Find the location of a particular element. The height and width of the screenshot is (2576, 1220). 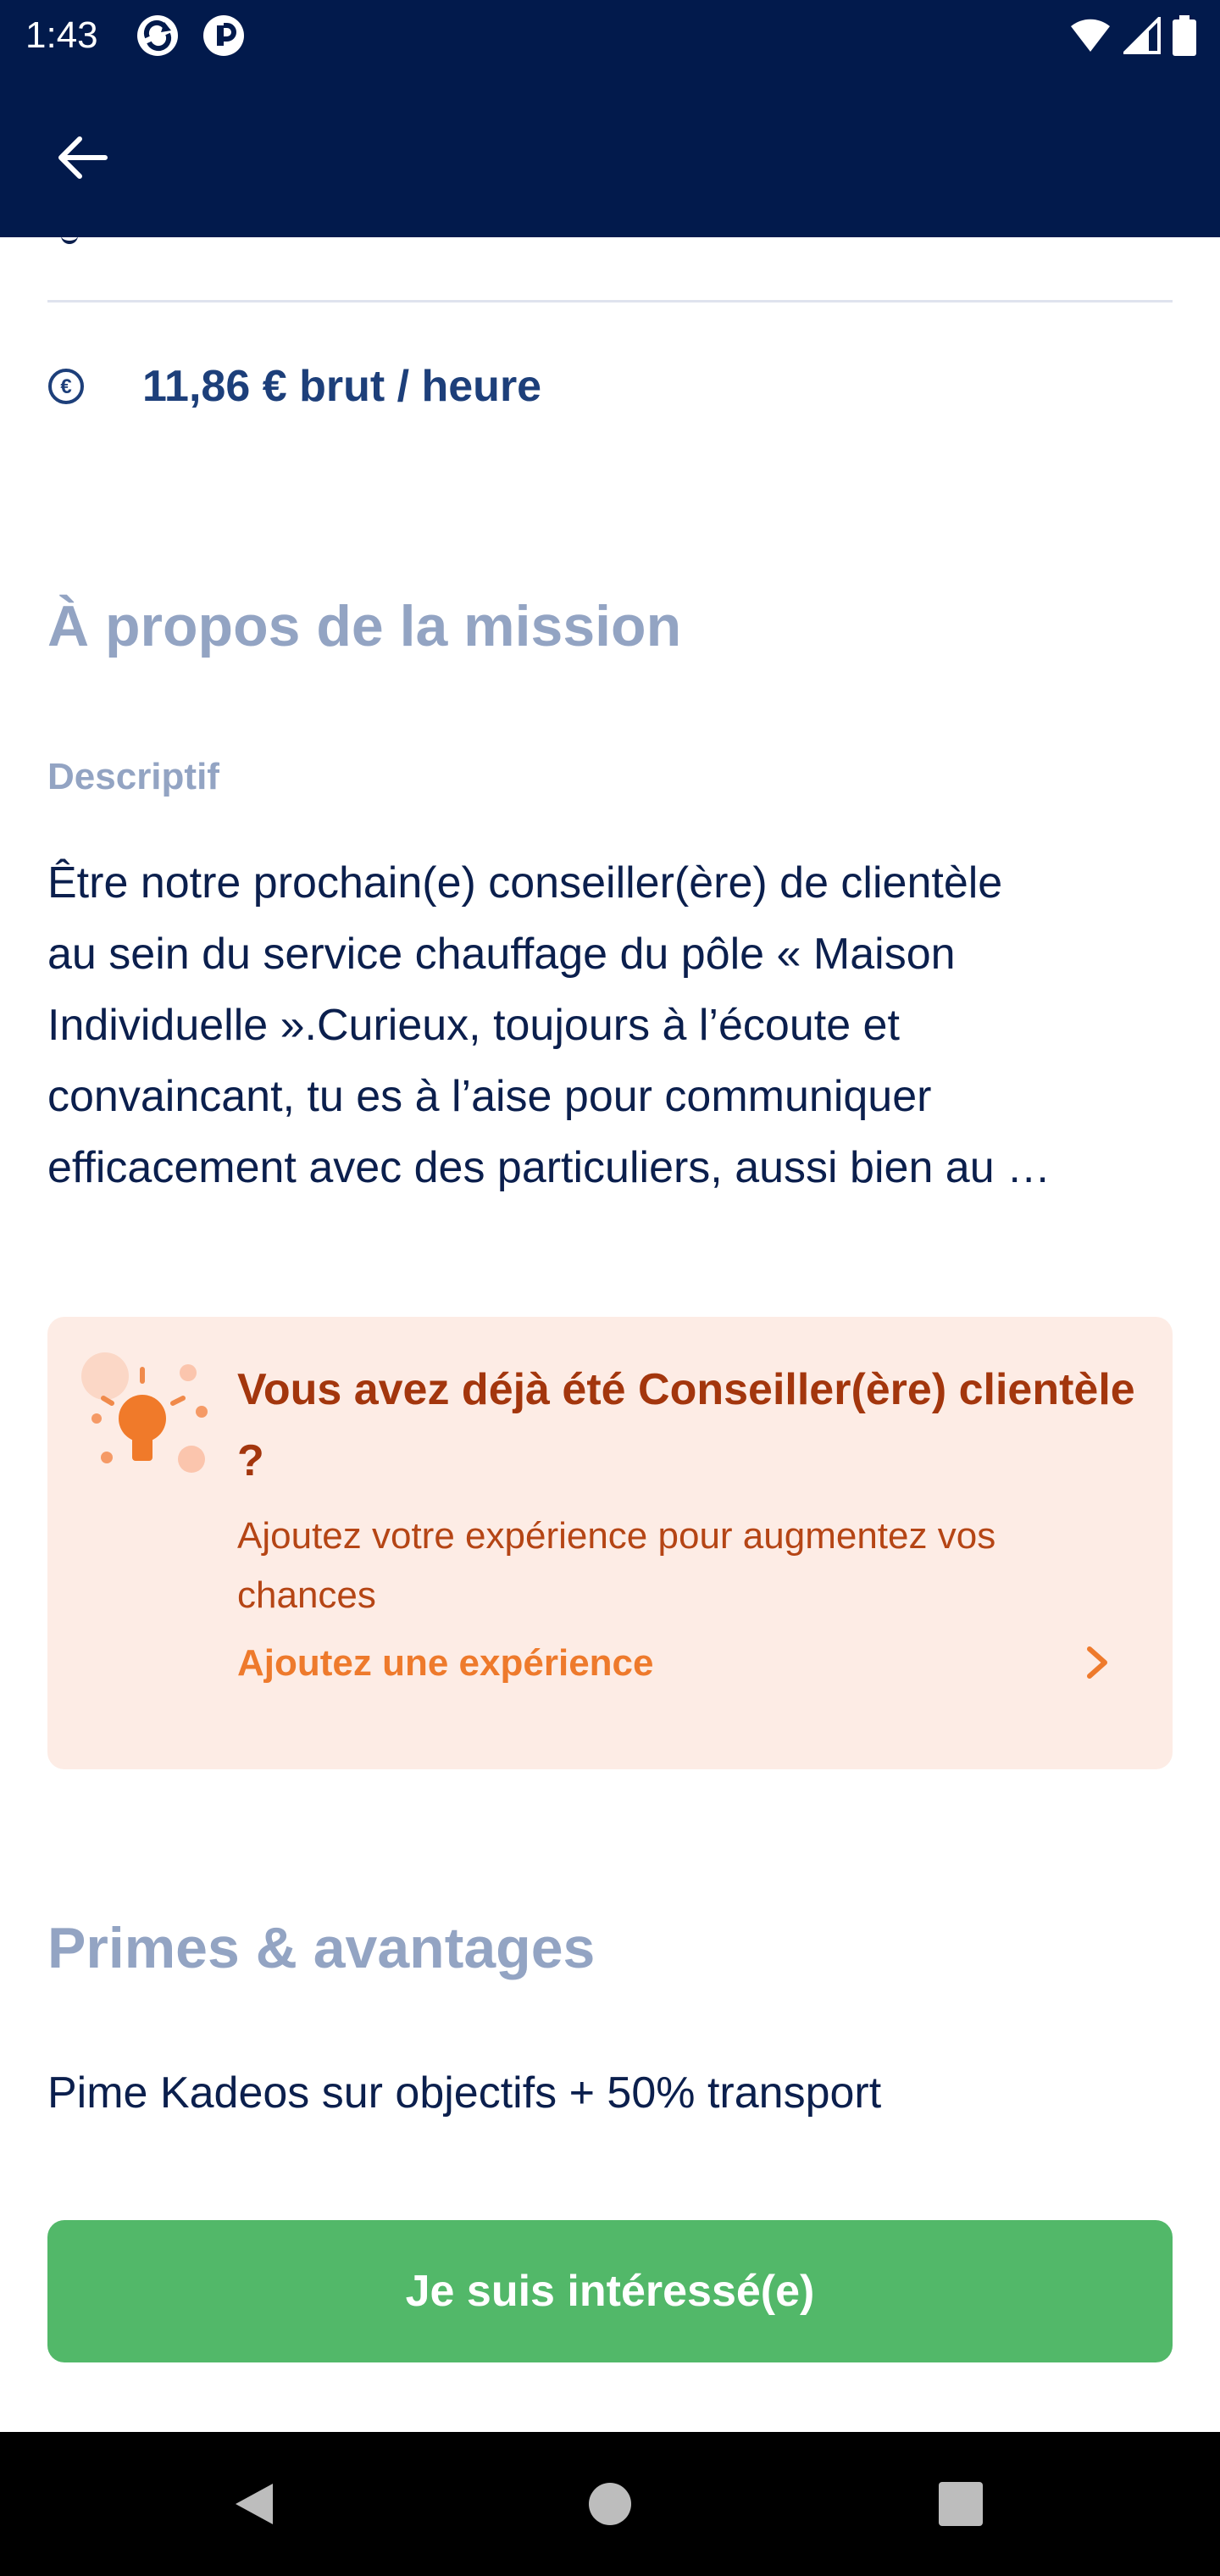

chevron-right-icon is located at coordinates (1096, 1662).